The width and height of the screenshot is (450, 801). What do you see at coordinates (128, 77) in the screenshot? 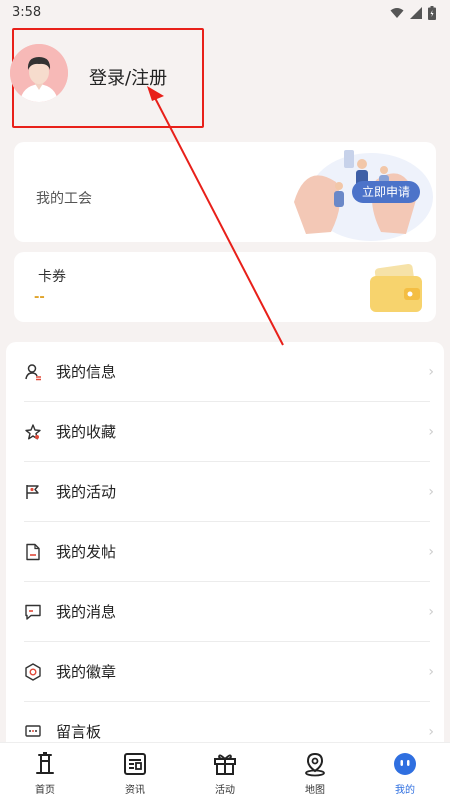
I see `login-register-link: 登录/注册` at bounding box center [128, 77].